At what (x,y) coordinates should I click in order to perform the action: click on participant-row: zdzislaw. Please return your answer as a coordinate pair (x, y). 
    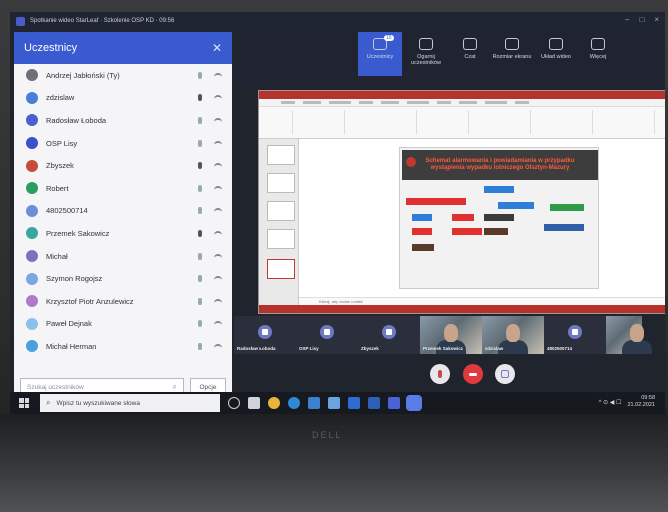
    Looking at the image, I should click on (123, 98).